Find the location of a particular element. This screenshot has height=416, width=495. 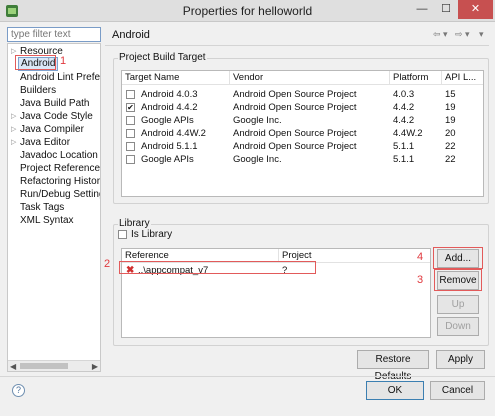

is-library-label: Is Library is located at coordinates (152, 234).